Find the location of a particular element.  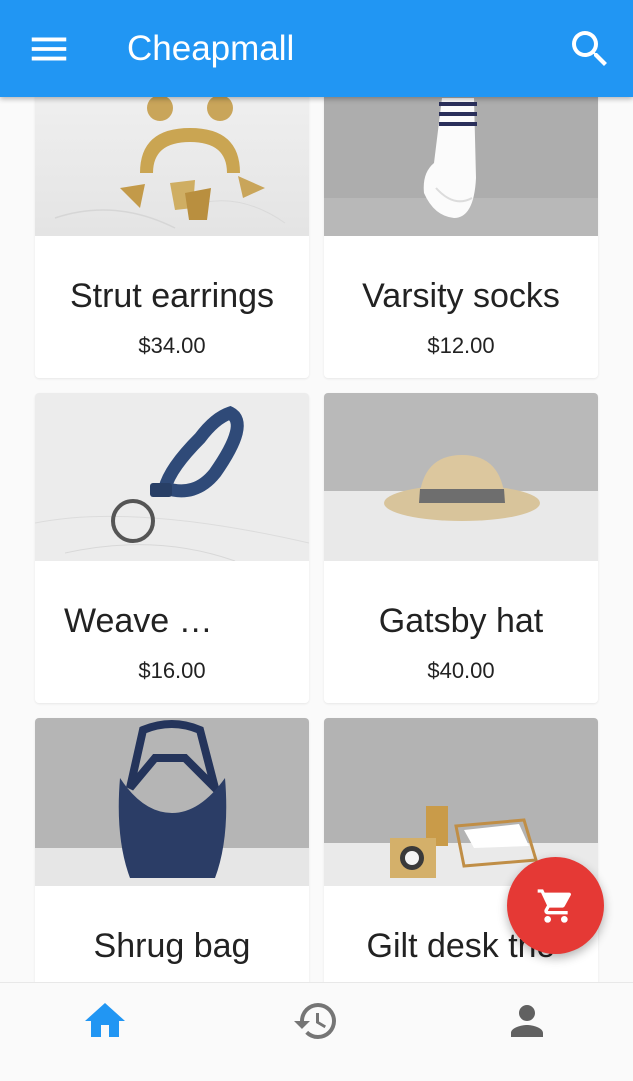

product-name: Varsity socks is located at coordinates (461, 296).